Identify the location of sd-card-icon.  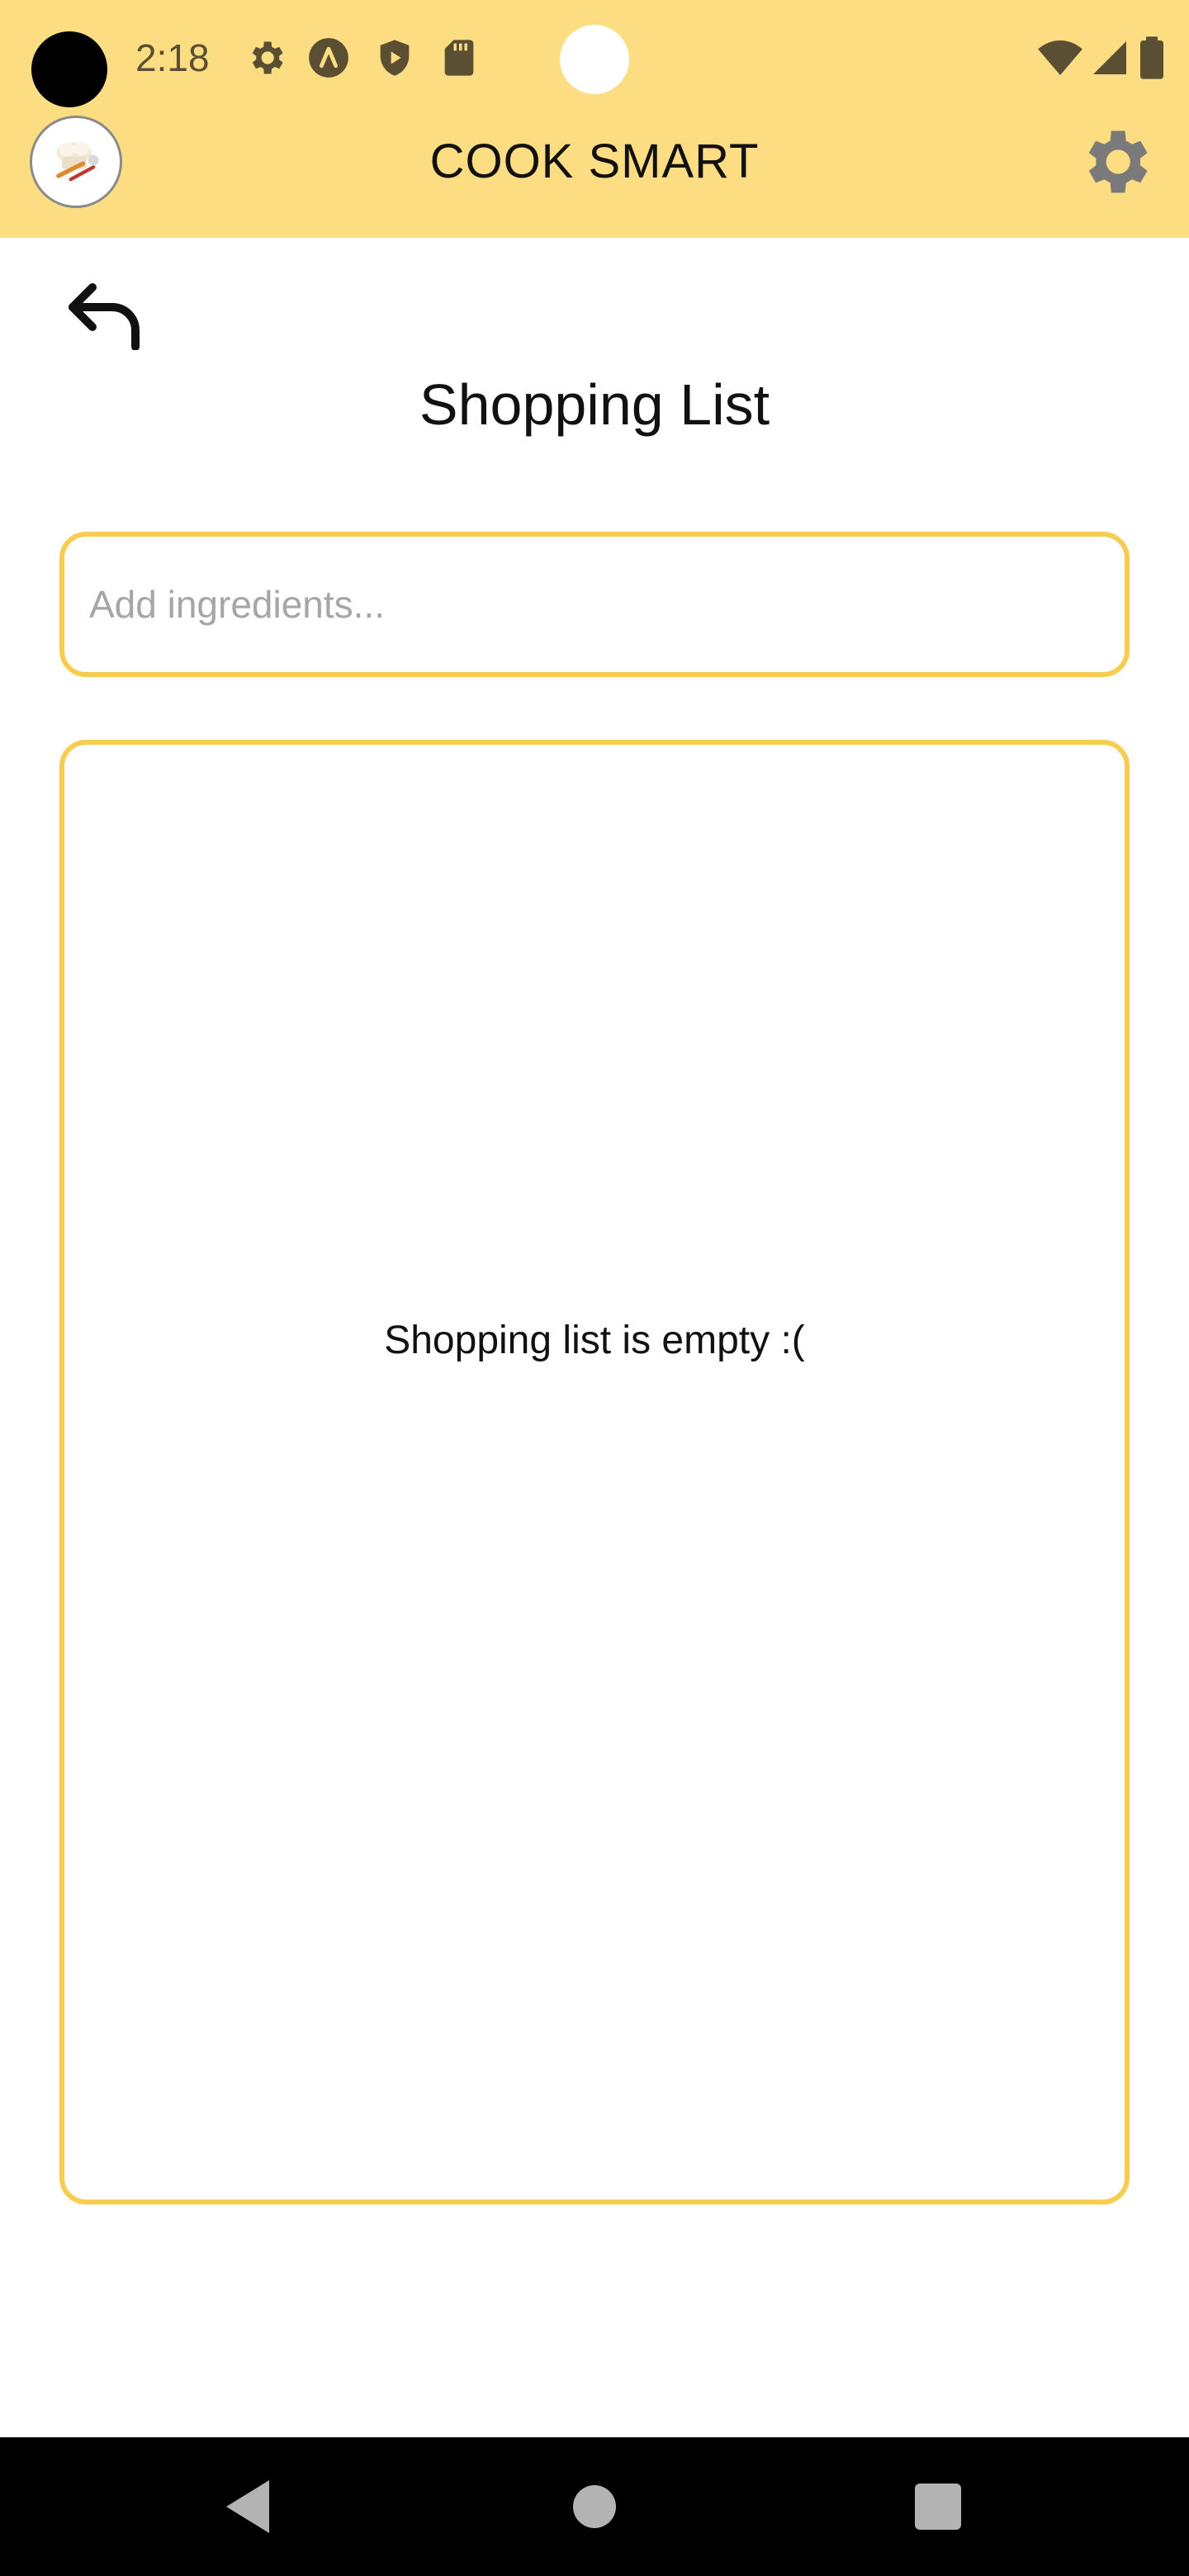
(459, 58).